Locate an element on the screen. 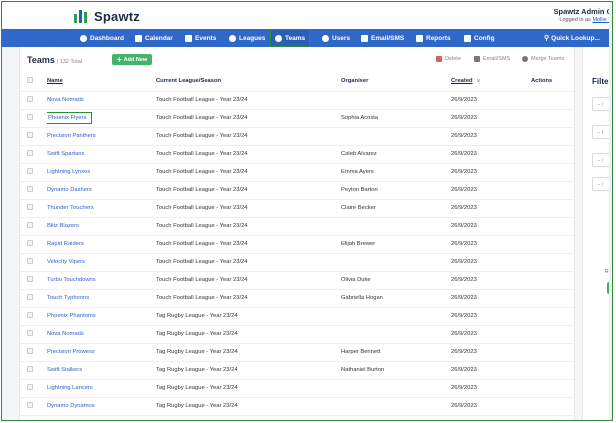 This screenshot has width=616, height=423. team-name-link: Velocity Vipers is located at coordinates (101, 262).